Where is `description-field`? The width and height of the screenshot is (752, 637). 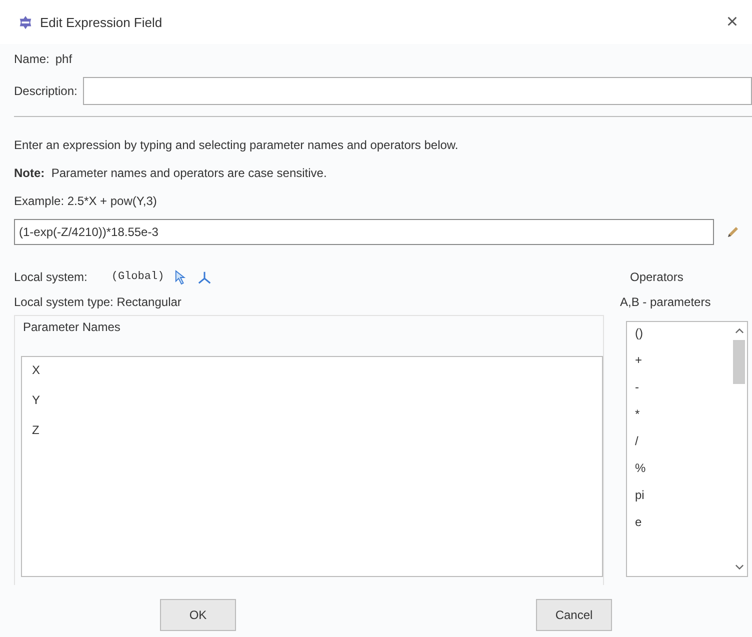 description-field is located at coordinates (417, 91).